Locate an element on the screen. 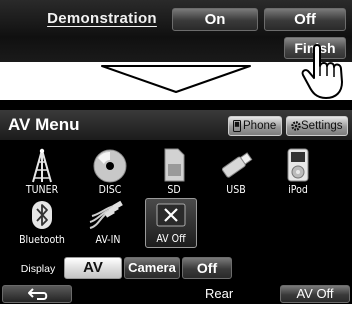 This screenshot has width=352, height=321. disc-icon is located at coordinates (110, 166).